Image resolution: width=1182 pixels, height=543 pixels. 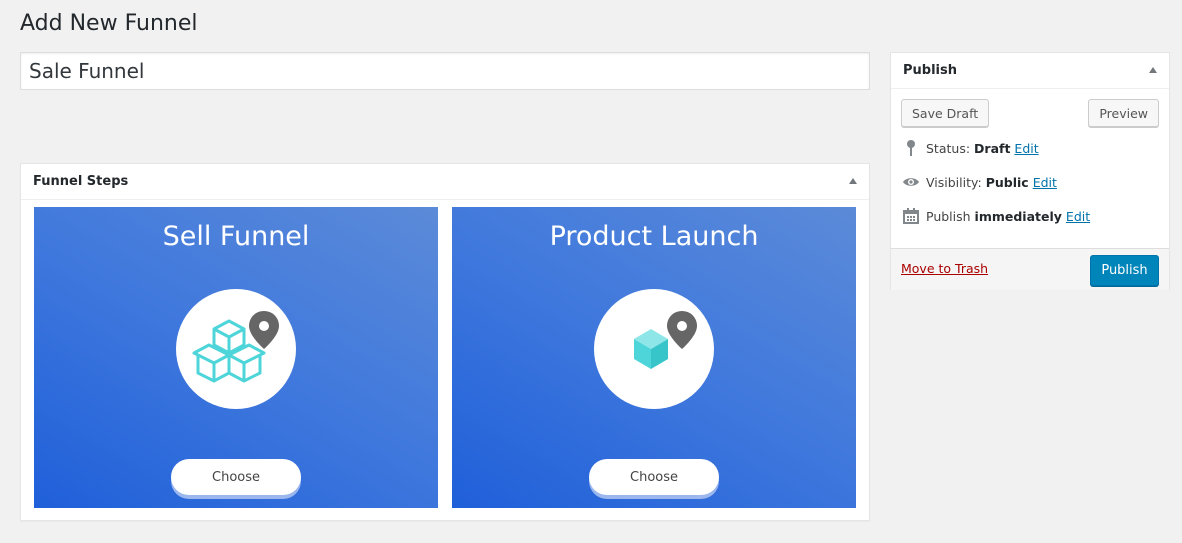 What do you see at coordinates (654, 236) in the screenshot?
I see `card-title: Product Launch` at bounding box center [654, 236].